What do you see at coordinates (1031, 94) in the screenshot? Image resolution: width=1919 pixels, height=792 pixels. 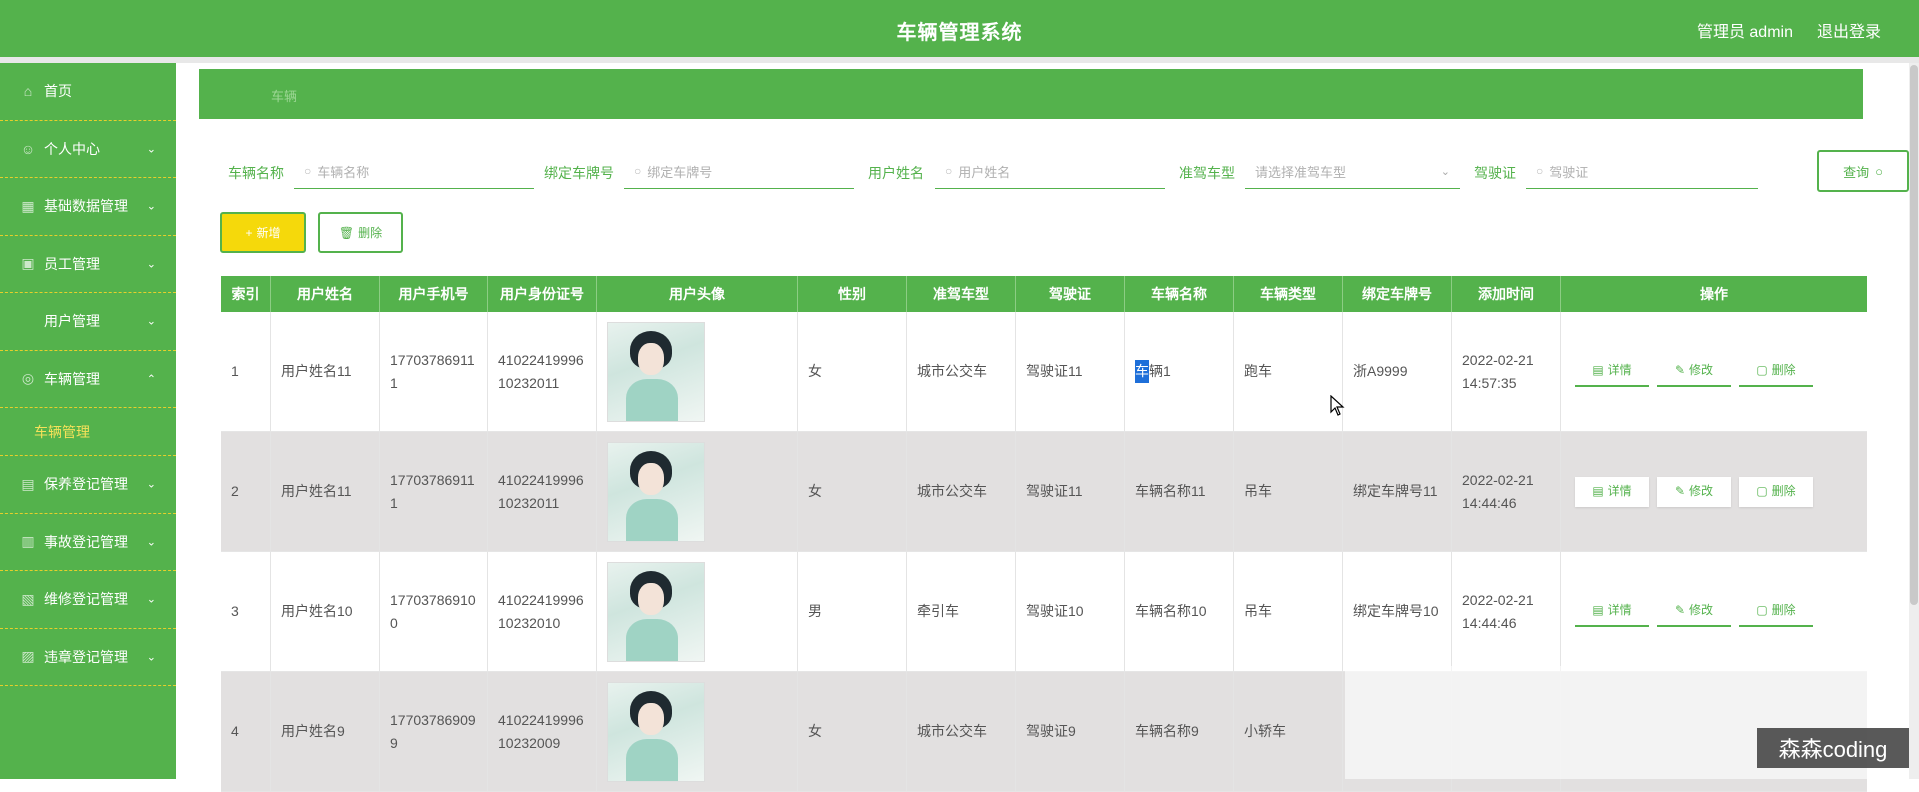 I see `breadcrumb: 车辆` at bounding box center [1031, 94].